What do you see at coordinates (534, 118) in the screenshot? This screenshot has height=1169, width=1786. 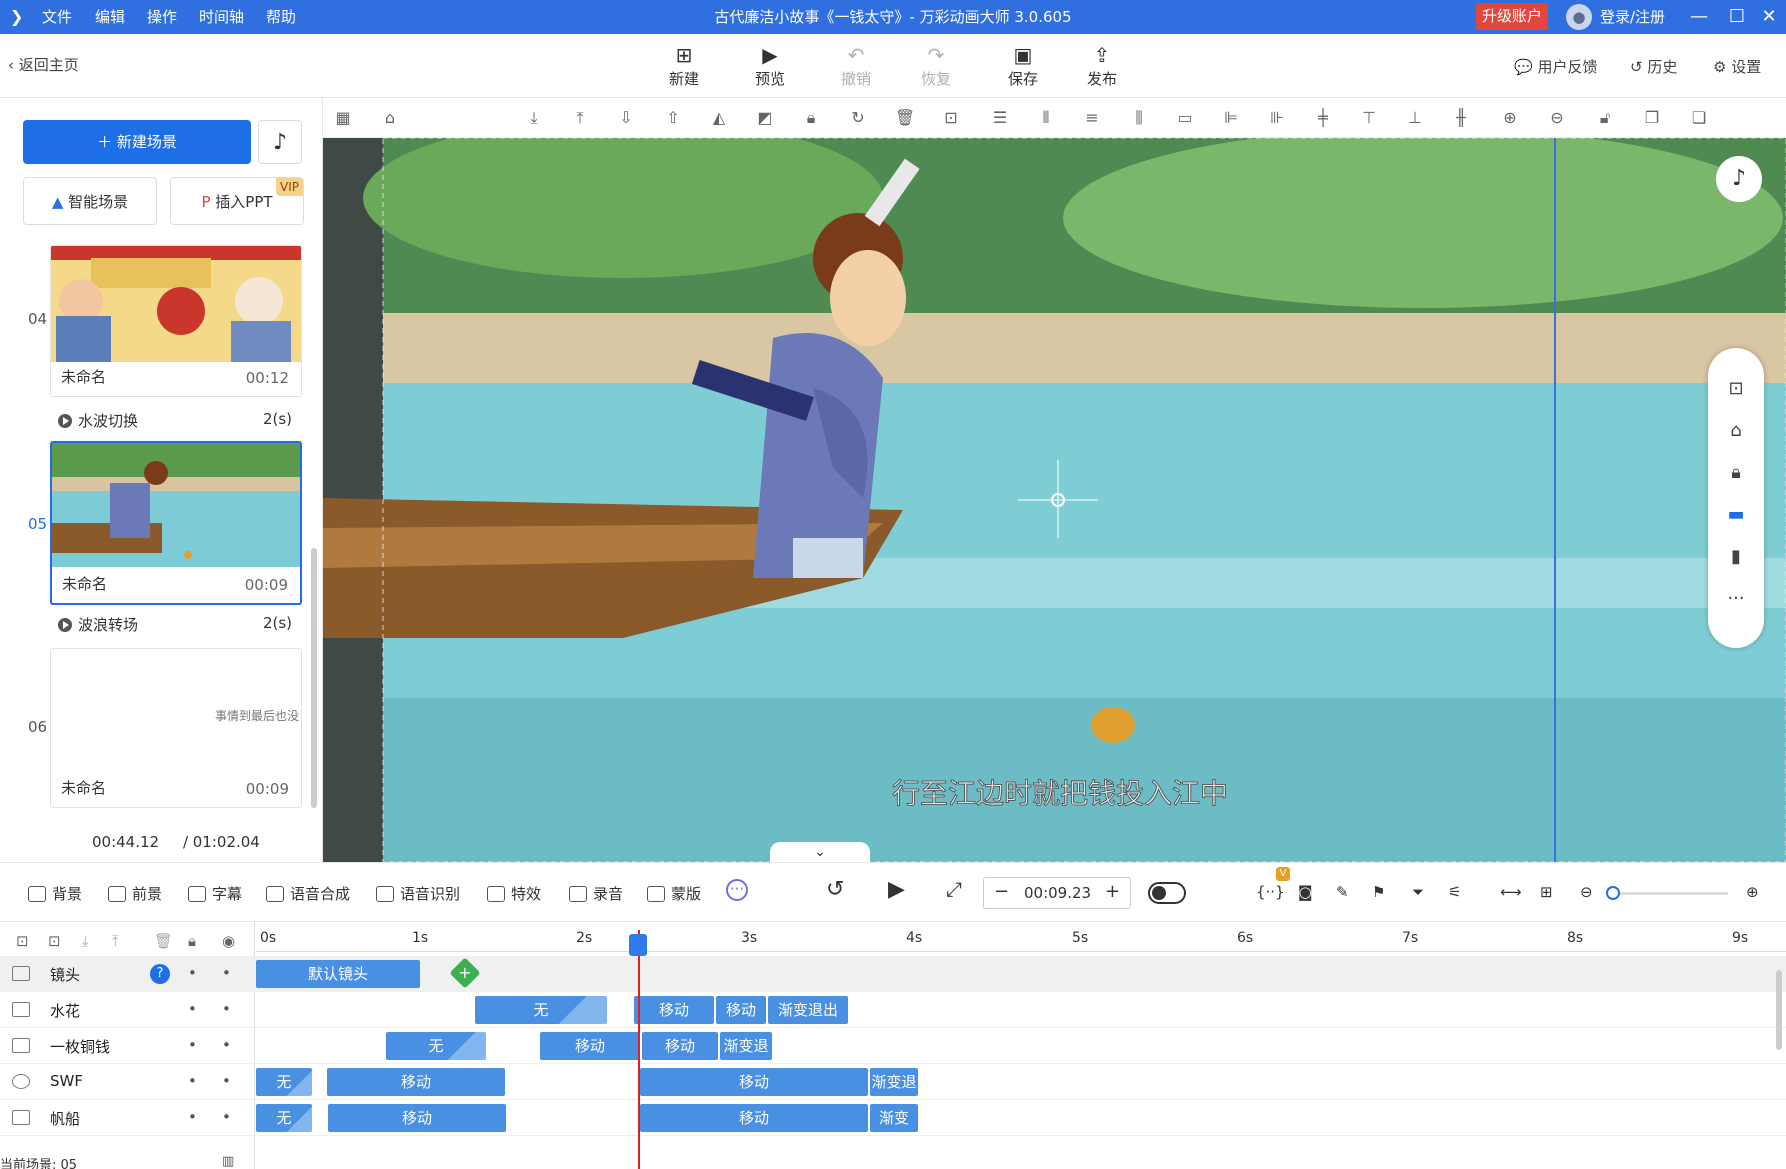 I see `align-bottom-icon: ⤓` at bounding box center [534, 118].